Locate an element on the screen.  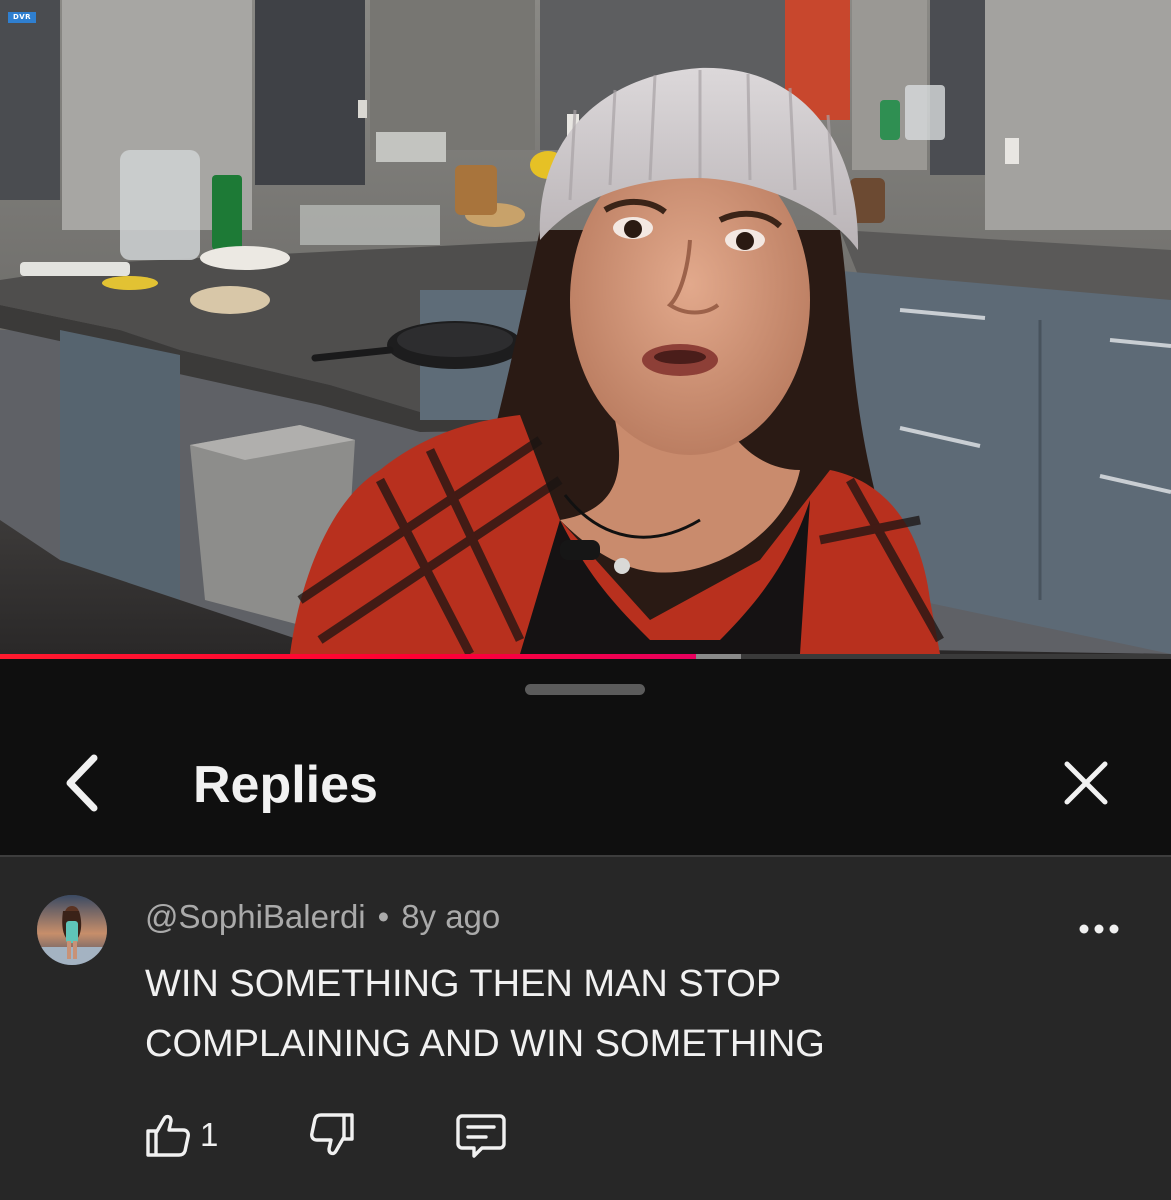
like-count: 1 is located at coordinates (209, 1134).